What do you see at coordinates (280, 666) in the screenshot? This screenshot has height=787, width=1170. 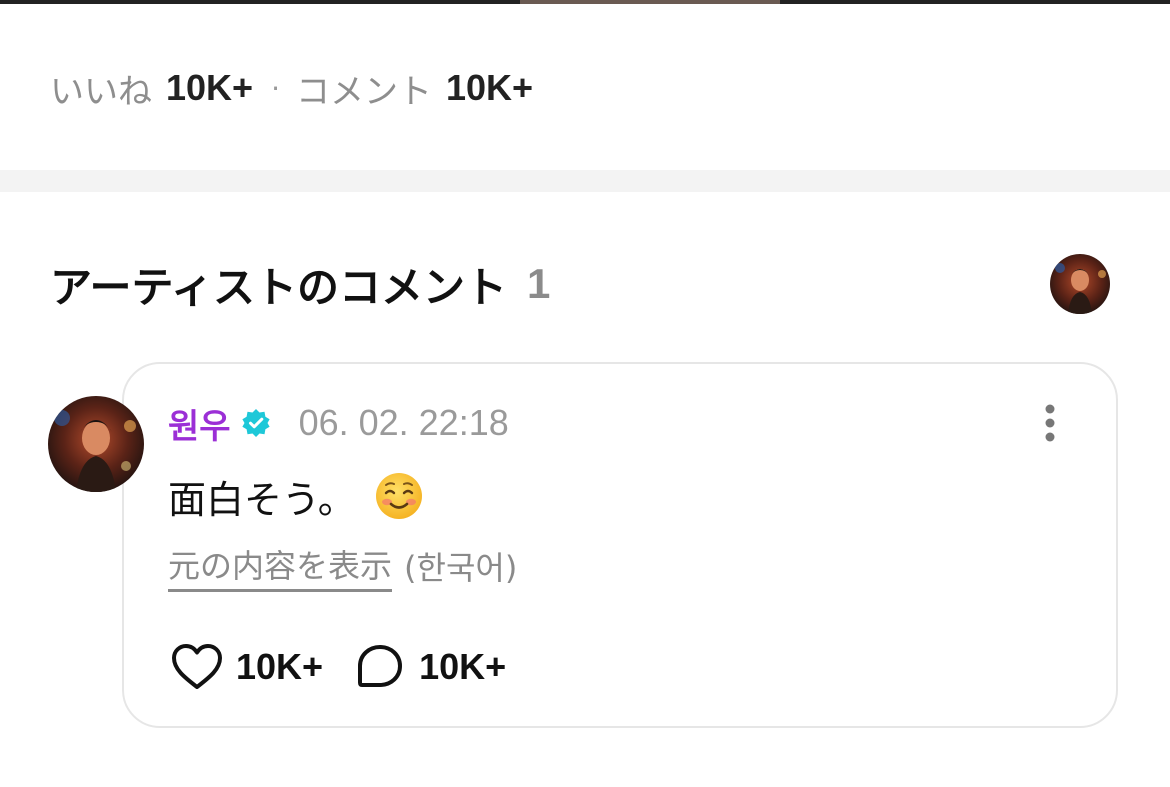 I see `like-count: 10K+` at bounding box center [280, 666].